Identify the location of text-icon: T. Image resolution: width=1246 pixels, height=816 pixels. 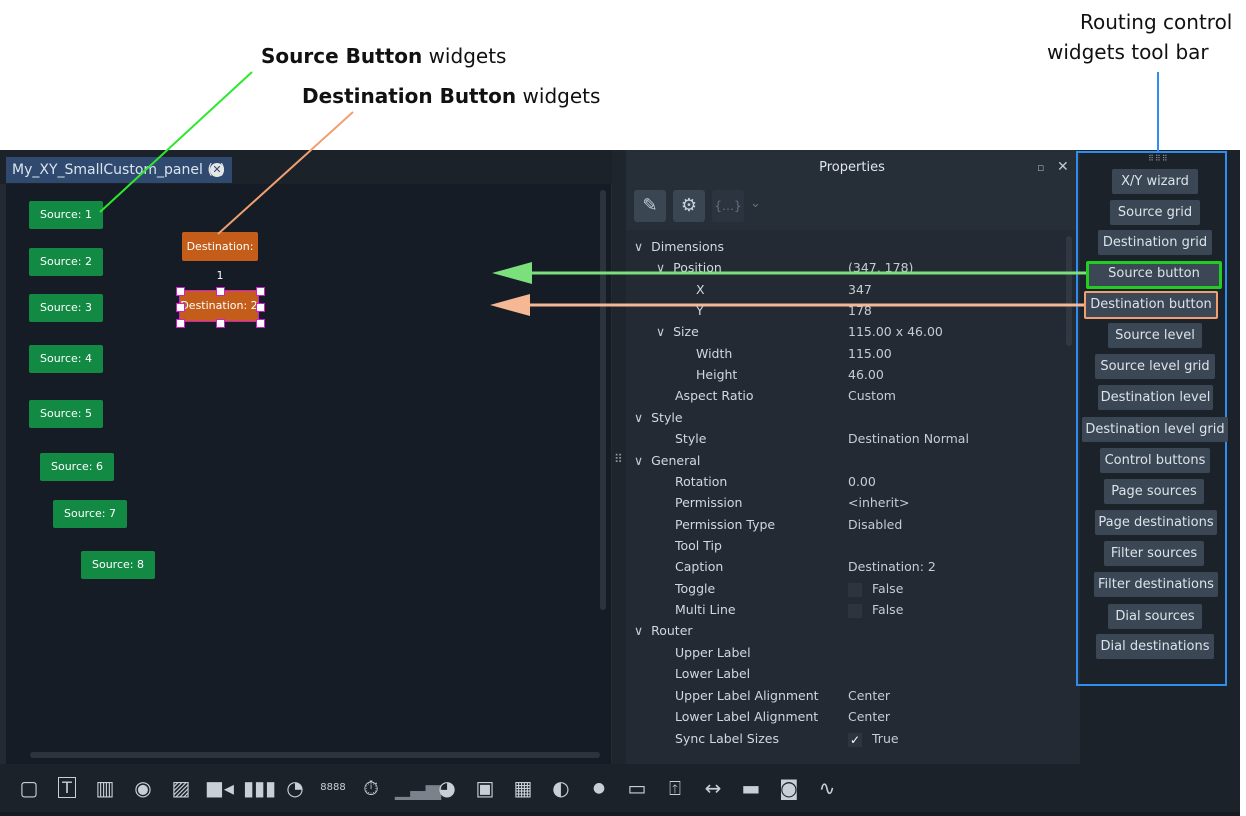
(67, 788).